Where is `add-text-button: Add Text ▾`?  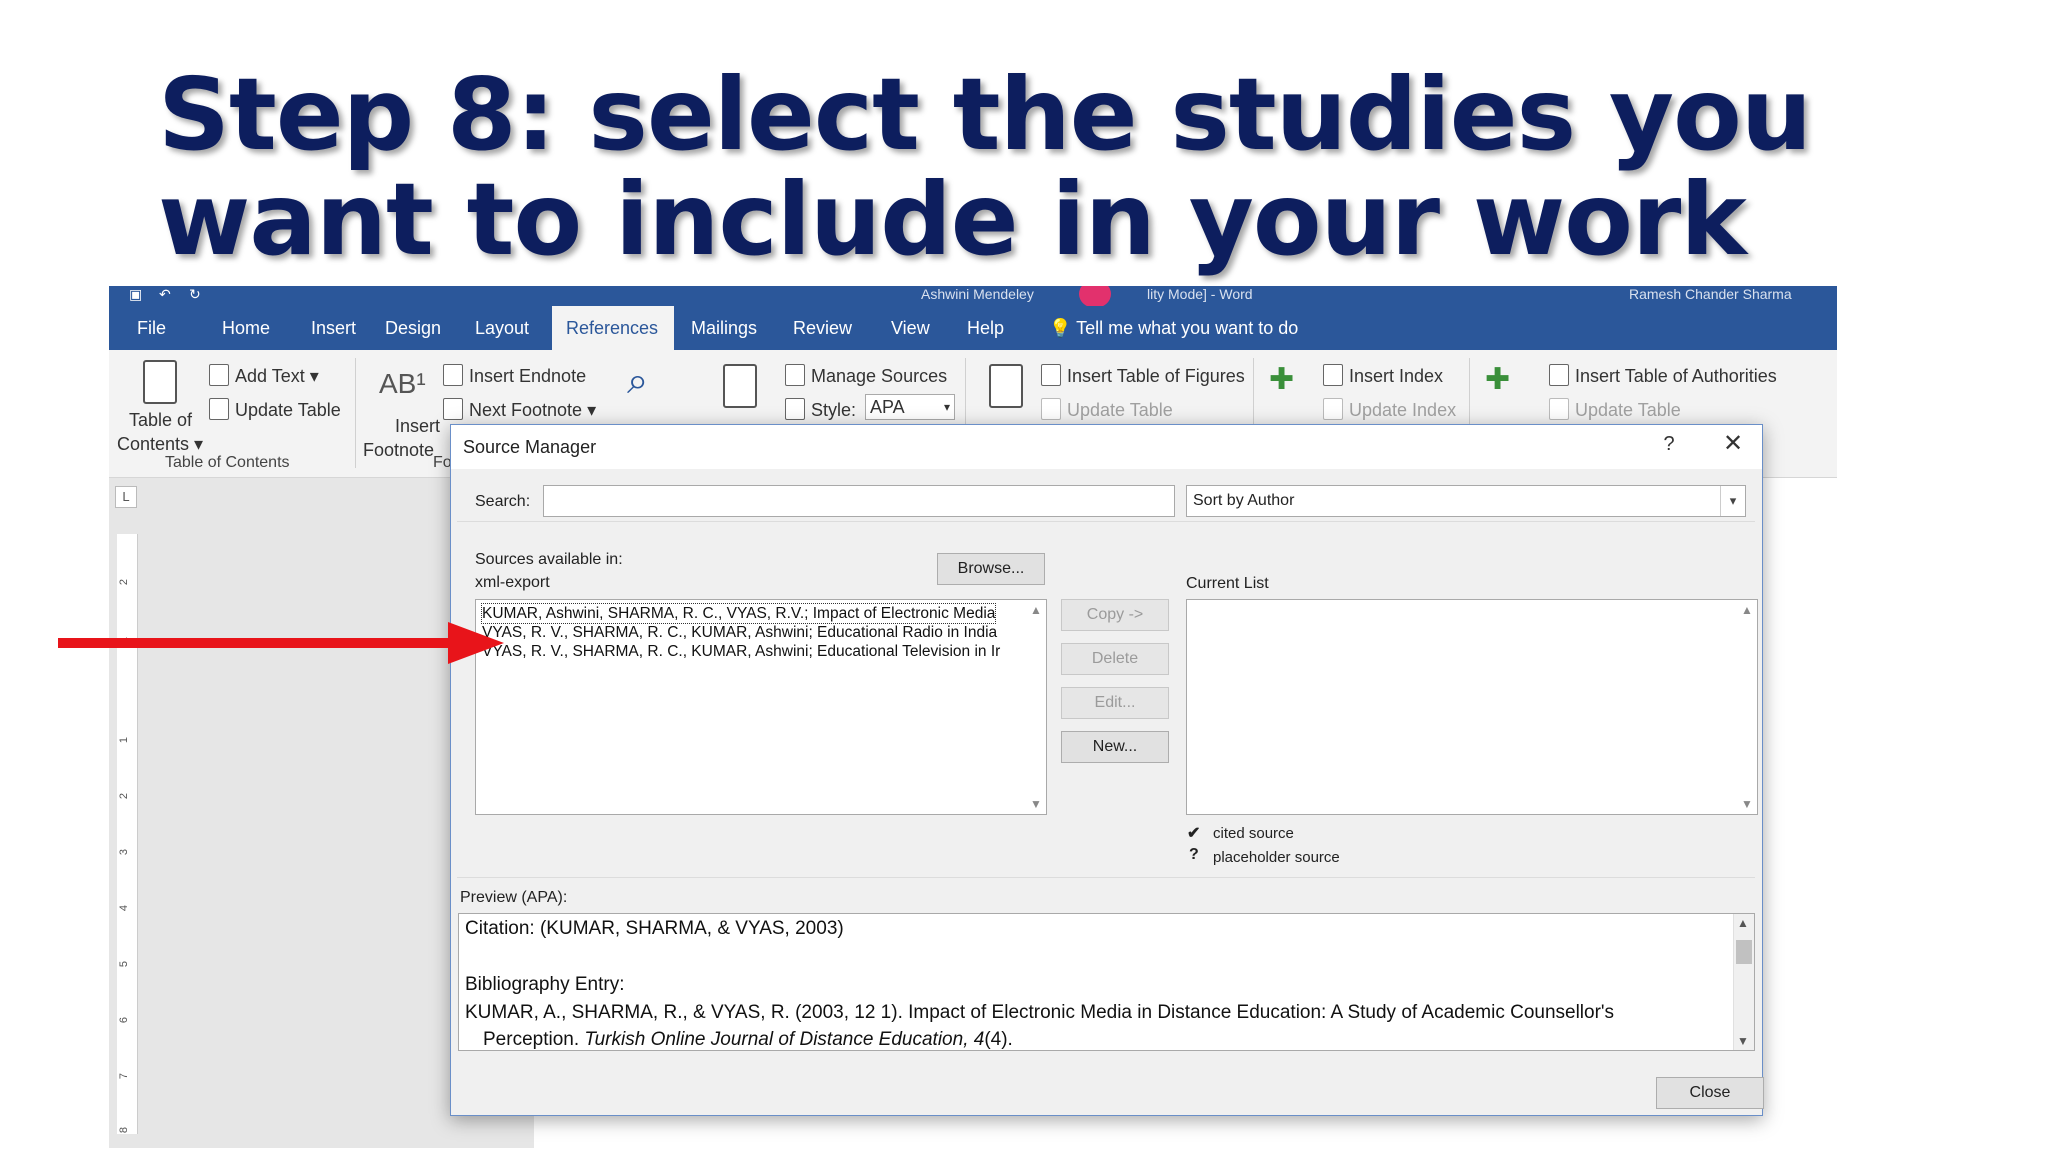
add-text-button: Add Text ▾ is located at coordinates (264, 375).